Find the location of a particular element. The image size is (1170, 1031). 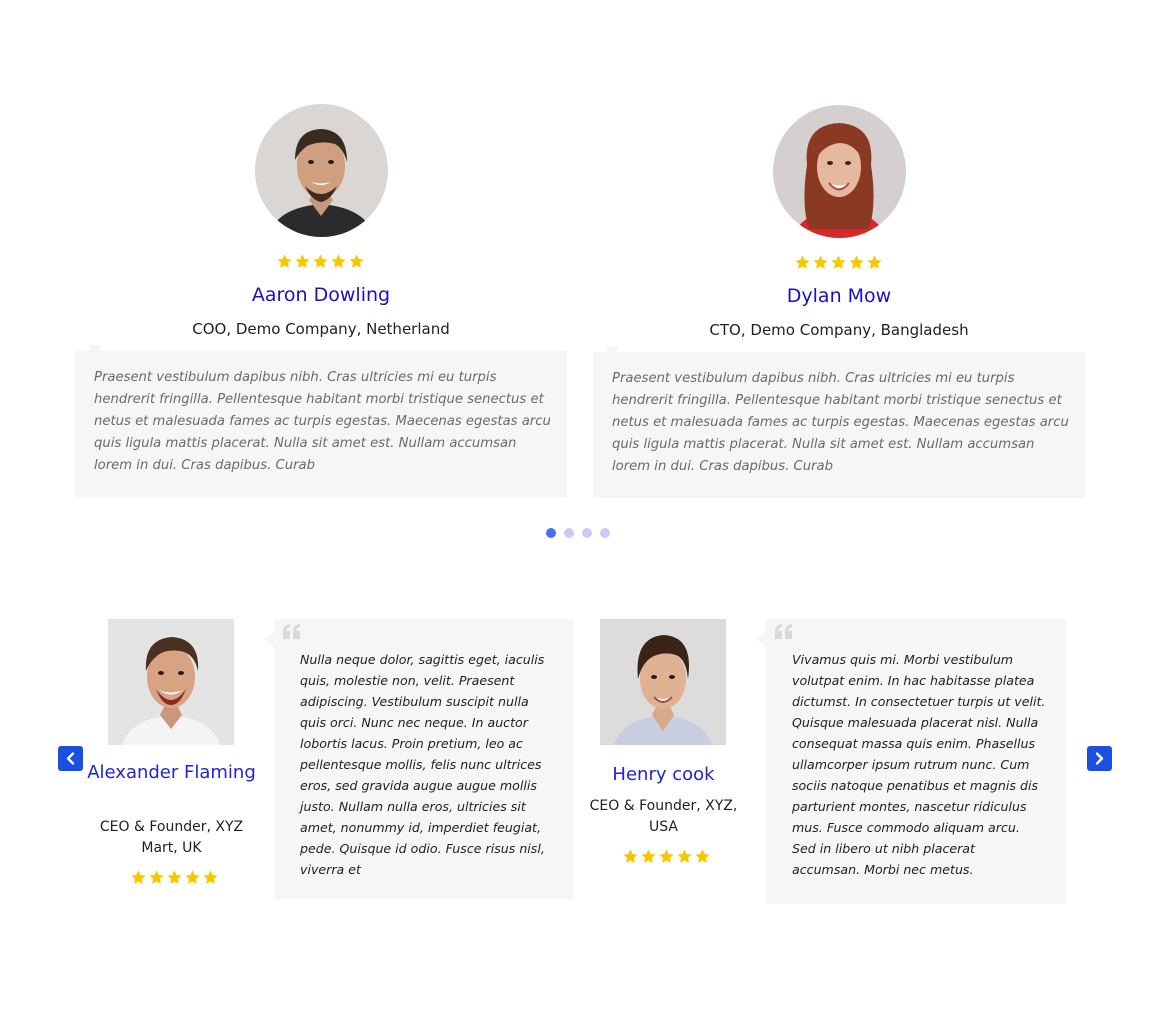

next-button is located at coordinates (1099, 758).